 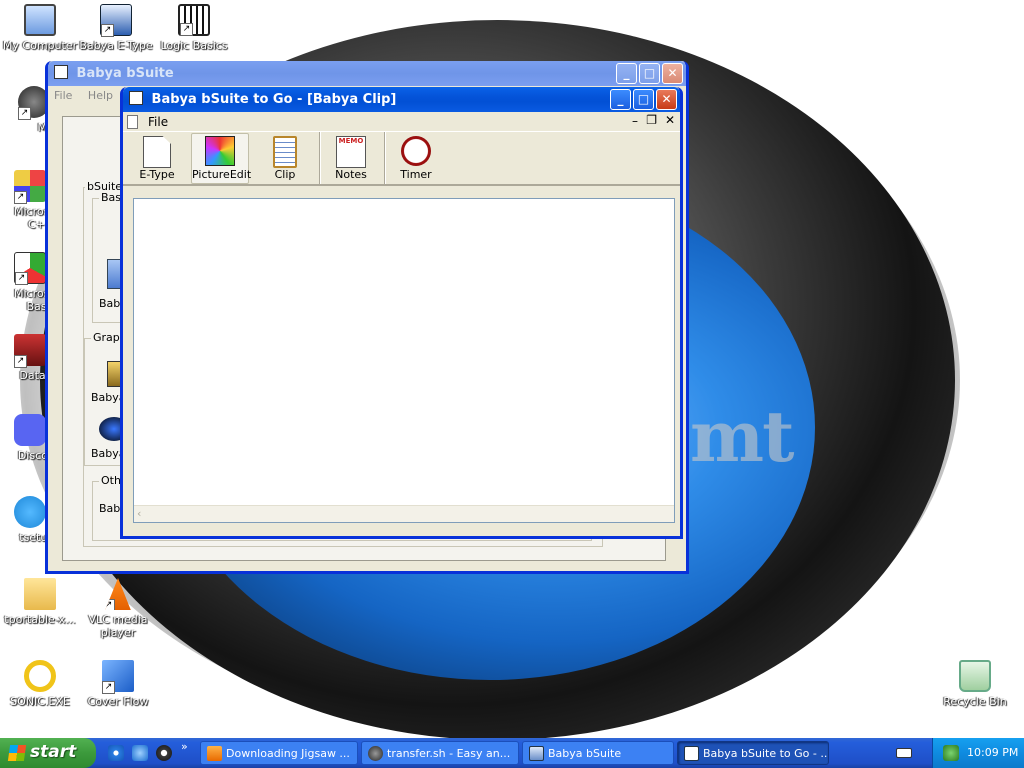 What do you see at coordinates (670, 120) in the screenshot?
I see `child-close-button: ✕` at bounding box center [670, 120].